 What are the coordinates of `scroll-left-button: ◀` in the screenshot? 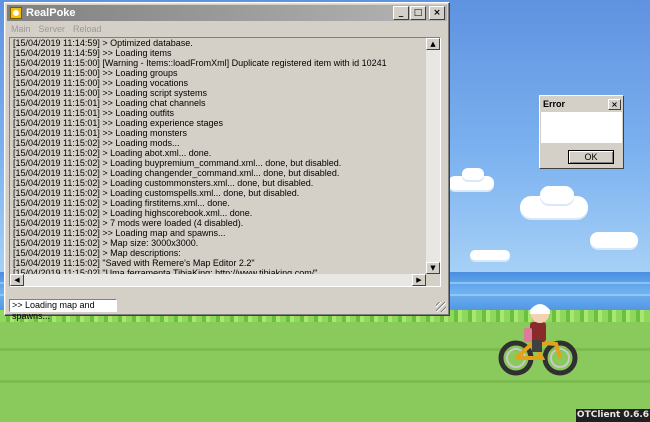 It's located at (17, 280).